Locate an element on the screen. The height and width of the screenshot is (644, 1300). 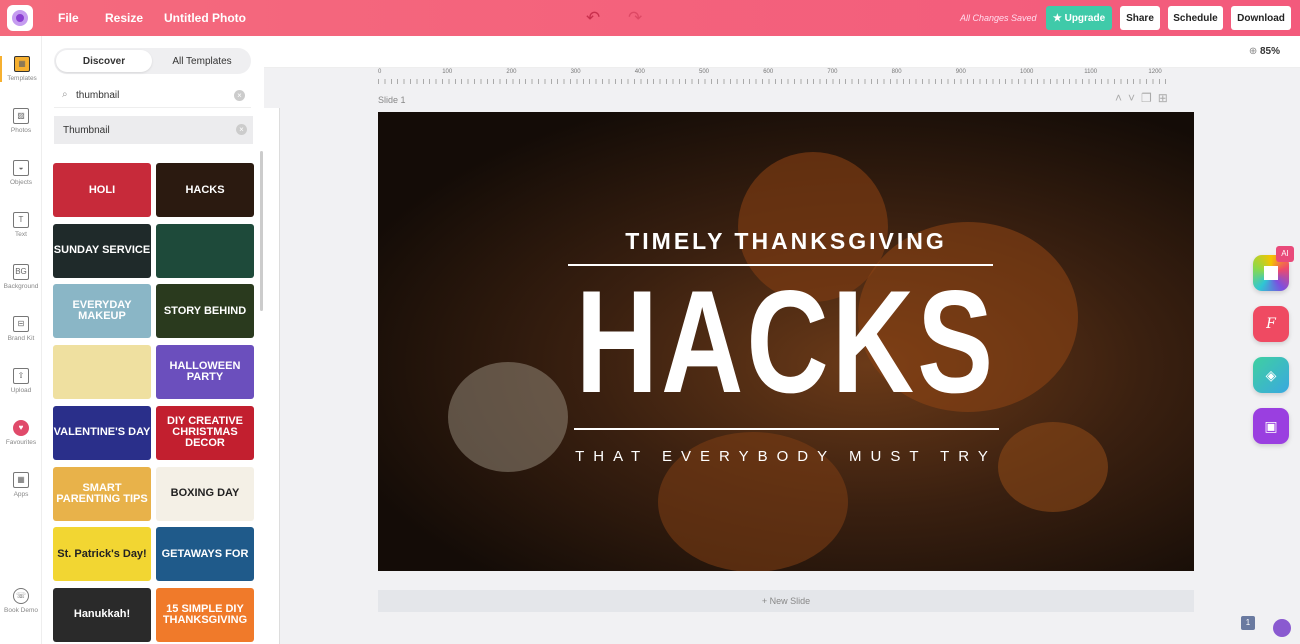
rail-item-brand-kit: ⊟ Brand Kit is located at coordinates (21, 329).